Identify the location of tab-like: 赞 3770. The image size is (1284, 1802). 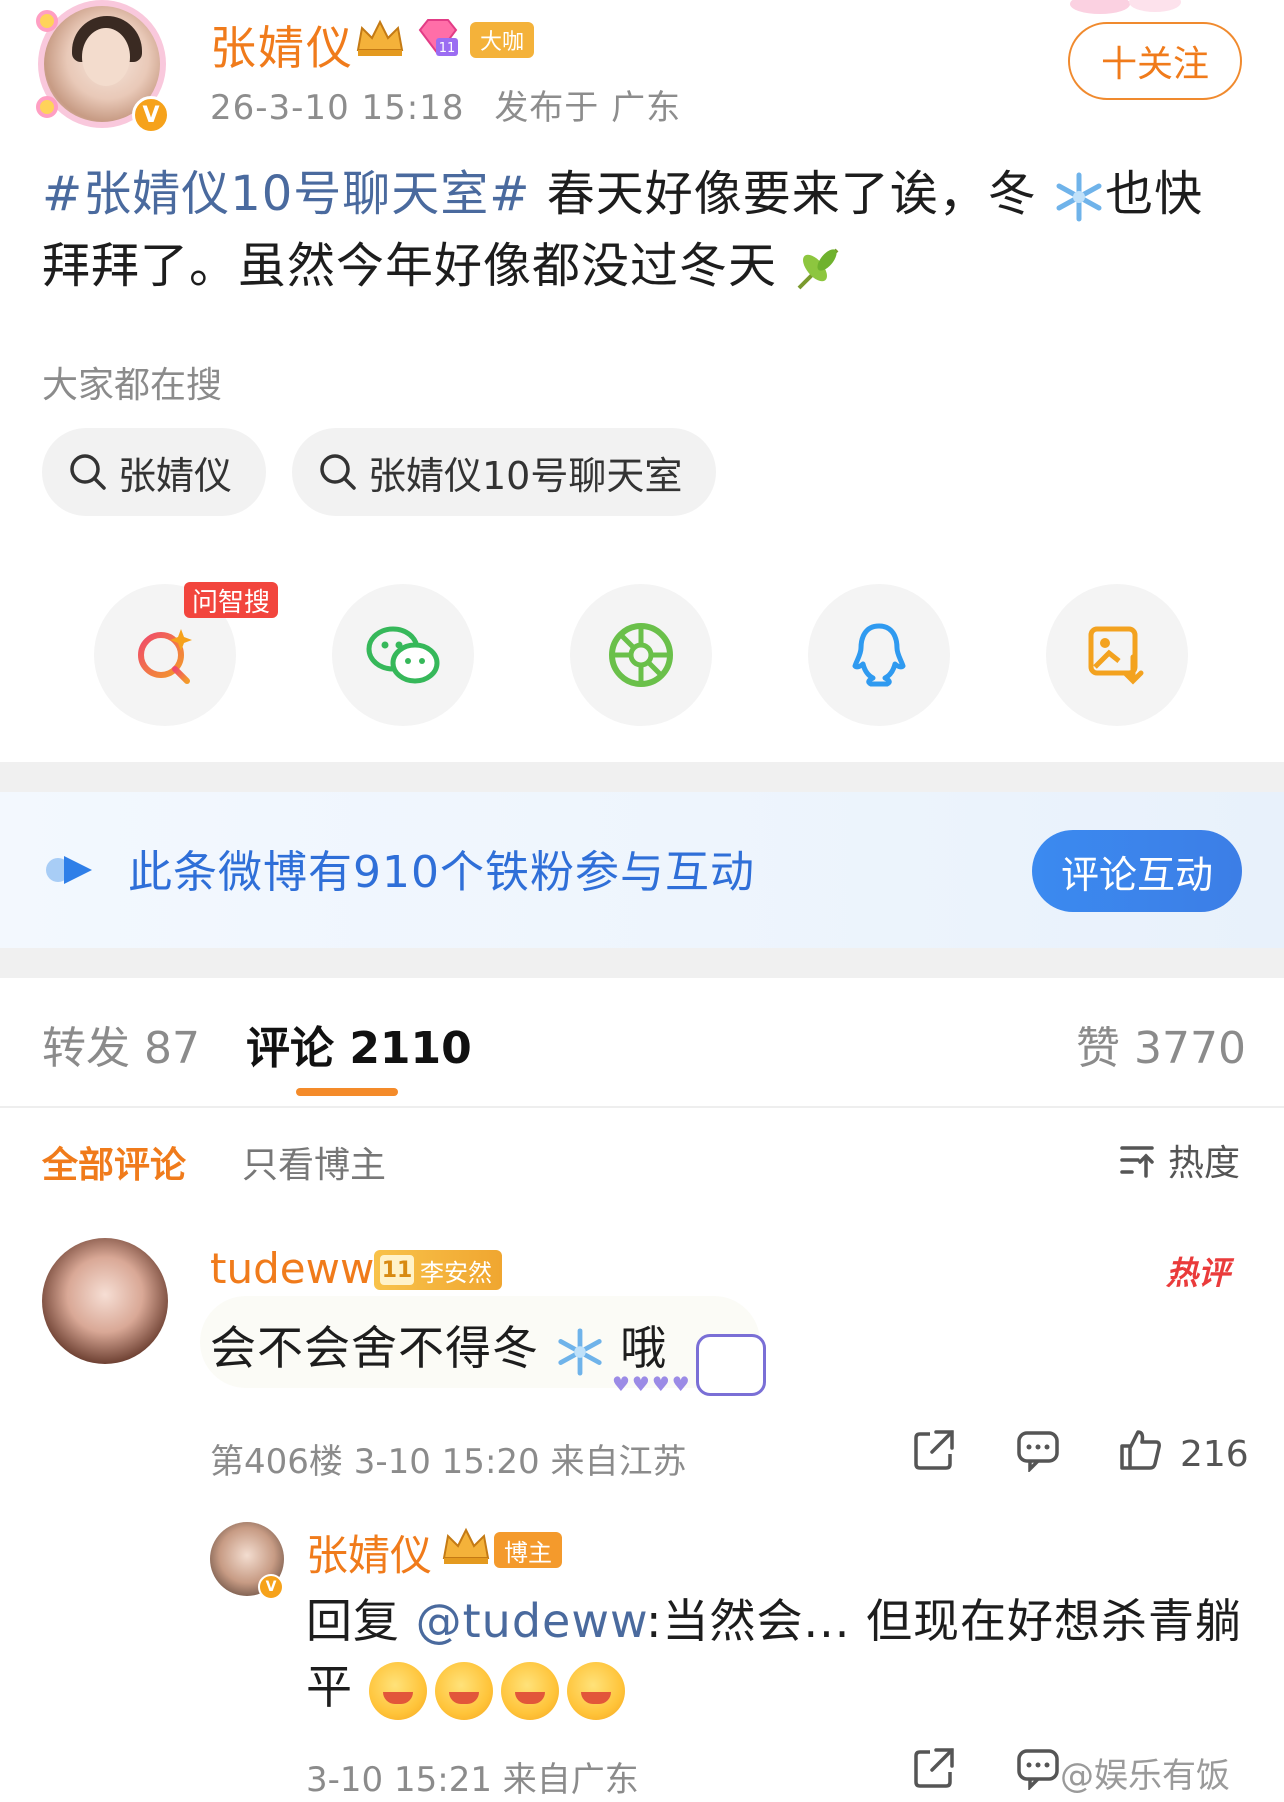
(1161, 1044).